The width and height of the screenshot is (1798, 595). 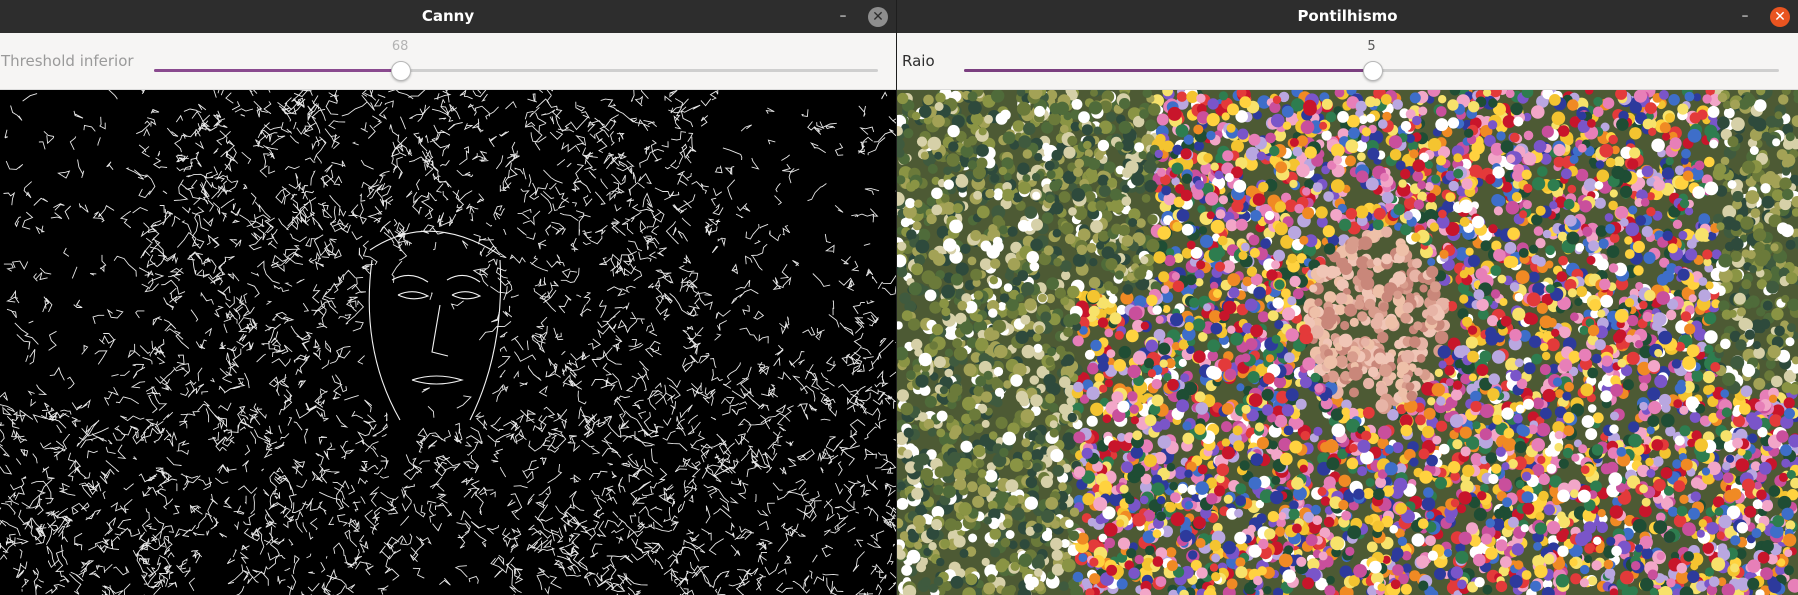 I want to click on threshold-slider-fill, so click(x=277, y=70).